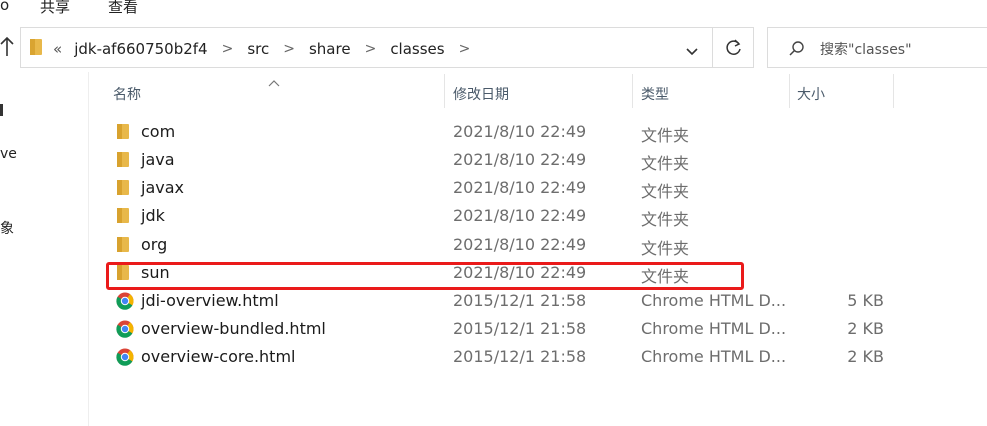 This screenshot has width=987, height=426. I want to click on column-header-name: 名称, so click(127, 94).